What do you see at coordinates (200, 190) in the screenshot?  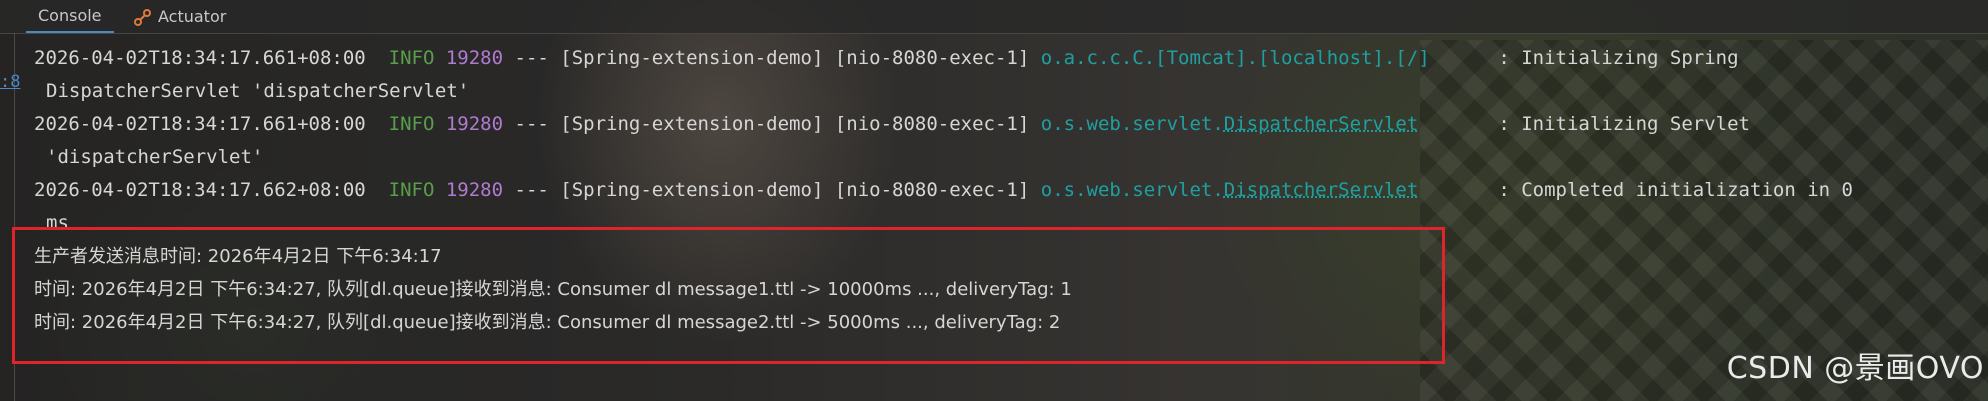 I see `log-timestamp: 2026-04-02T18:34:17.662+08:00` at bounding box center [200, 190].